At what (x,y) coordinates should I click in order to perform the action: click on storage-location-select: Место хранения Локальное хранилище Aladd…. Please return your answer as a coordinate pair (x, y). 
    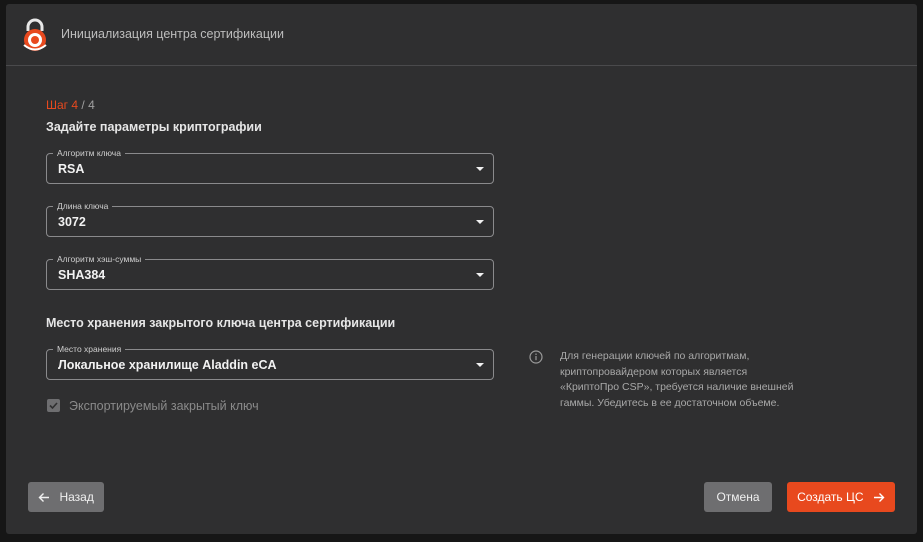
    Looking at the image, I should click on (270, 361).